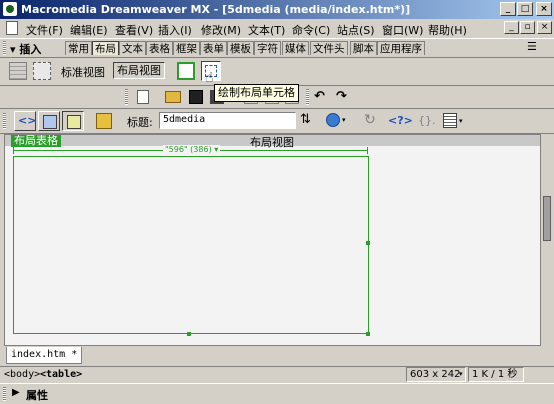  Describe the element at coordinates (447, 30) in the screenshot. I see `menu-help: 帮助(H)` at that location.